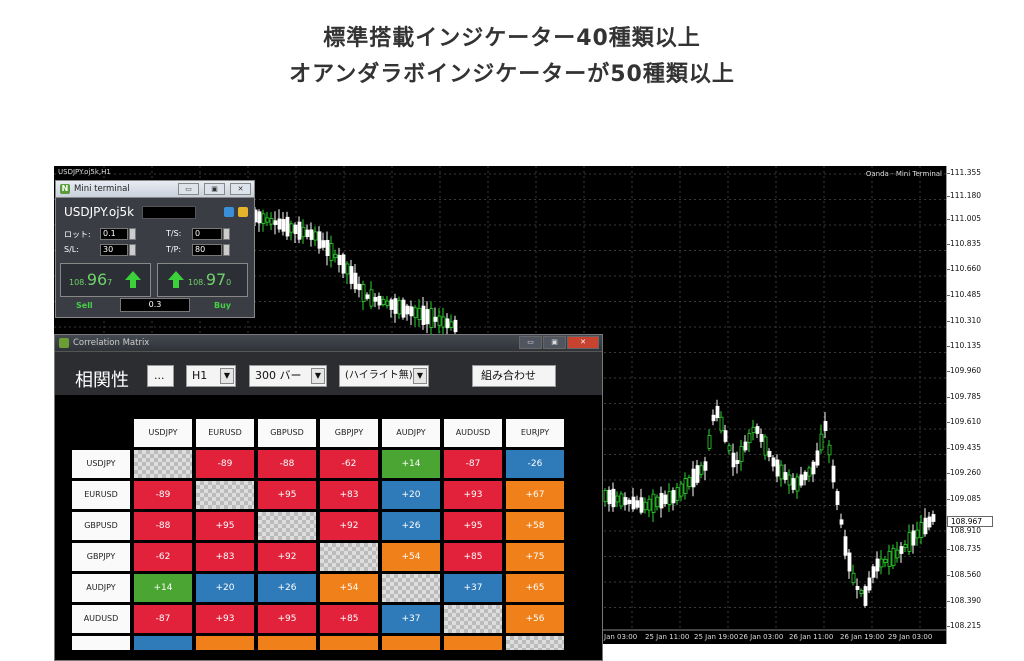  What do you see at coordinates (226, 250) in the screenshot?
I see `tp-stepper` at bounding box center [226, 250].